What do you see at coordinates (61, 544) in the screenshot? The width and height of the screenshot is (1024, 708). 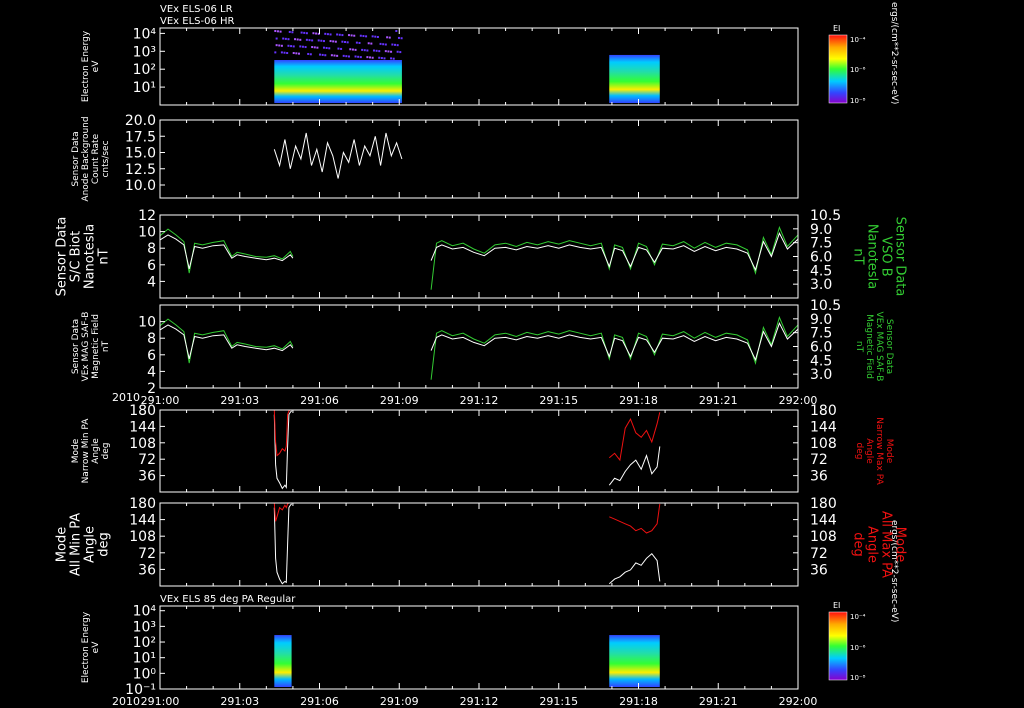 I see `y-axis-label-p6-line: Mode` at bounding box center [61, 544].